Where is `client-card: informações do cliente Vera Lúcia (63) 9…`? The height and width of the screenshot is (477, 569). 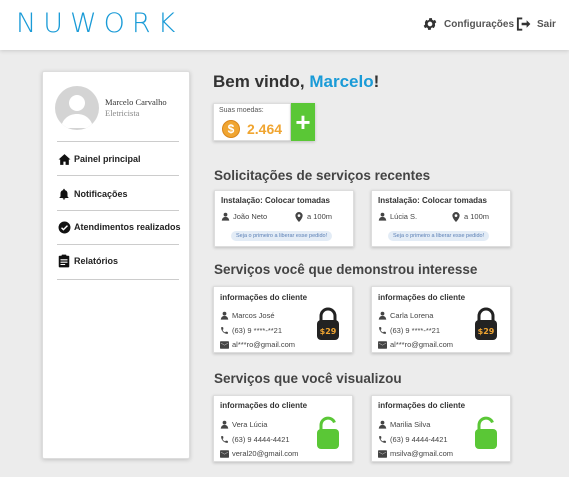
client-card: informações do cliente Vera Lúcia (63) 9… is located at coordinates (283, 428).